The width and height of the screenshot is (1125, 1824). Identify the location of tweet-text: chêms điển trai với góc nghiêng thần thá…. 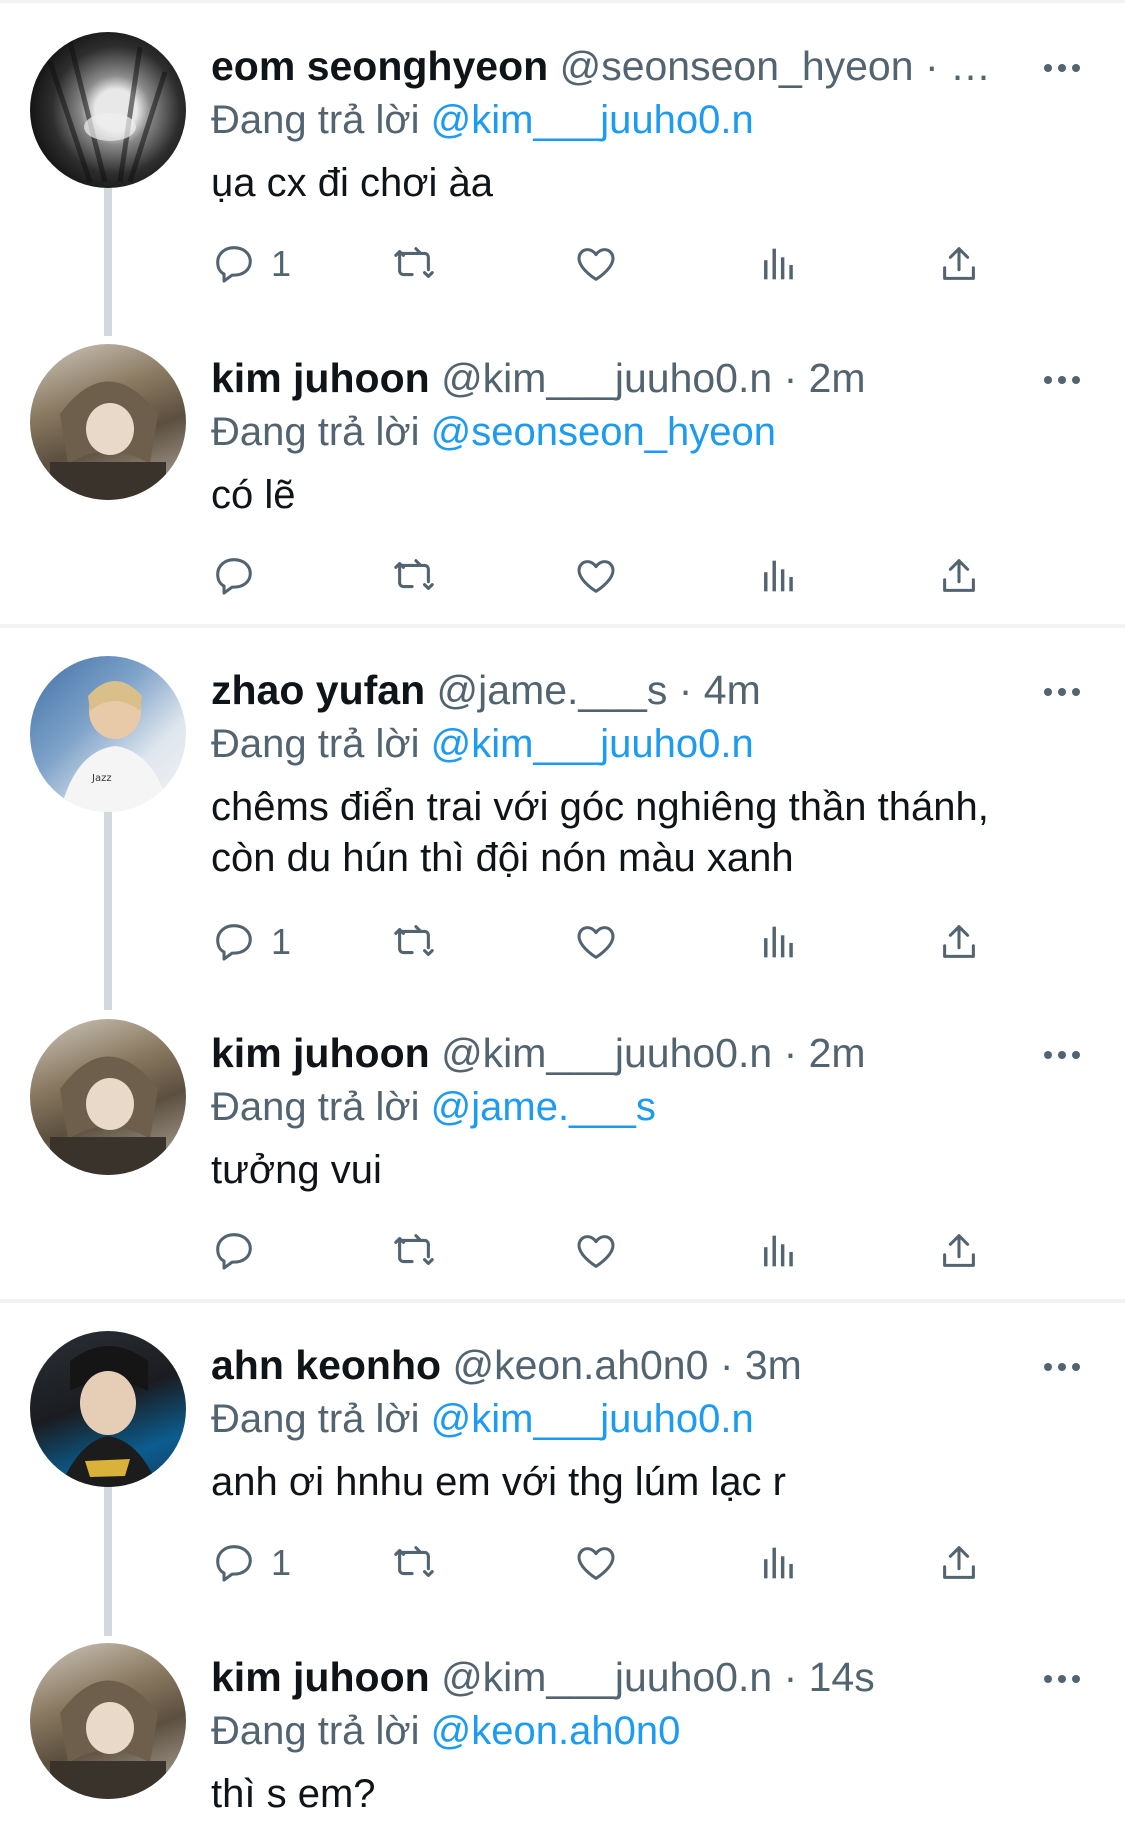
(600, 832).